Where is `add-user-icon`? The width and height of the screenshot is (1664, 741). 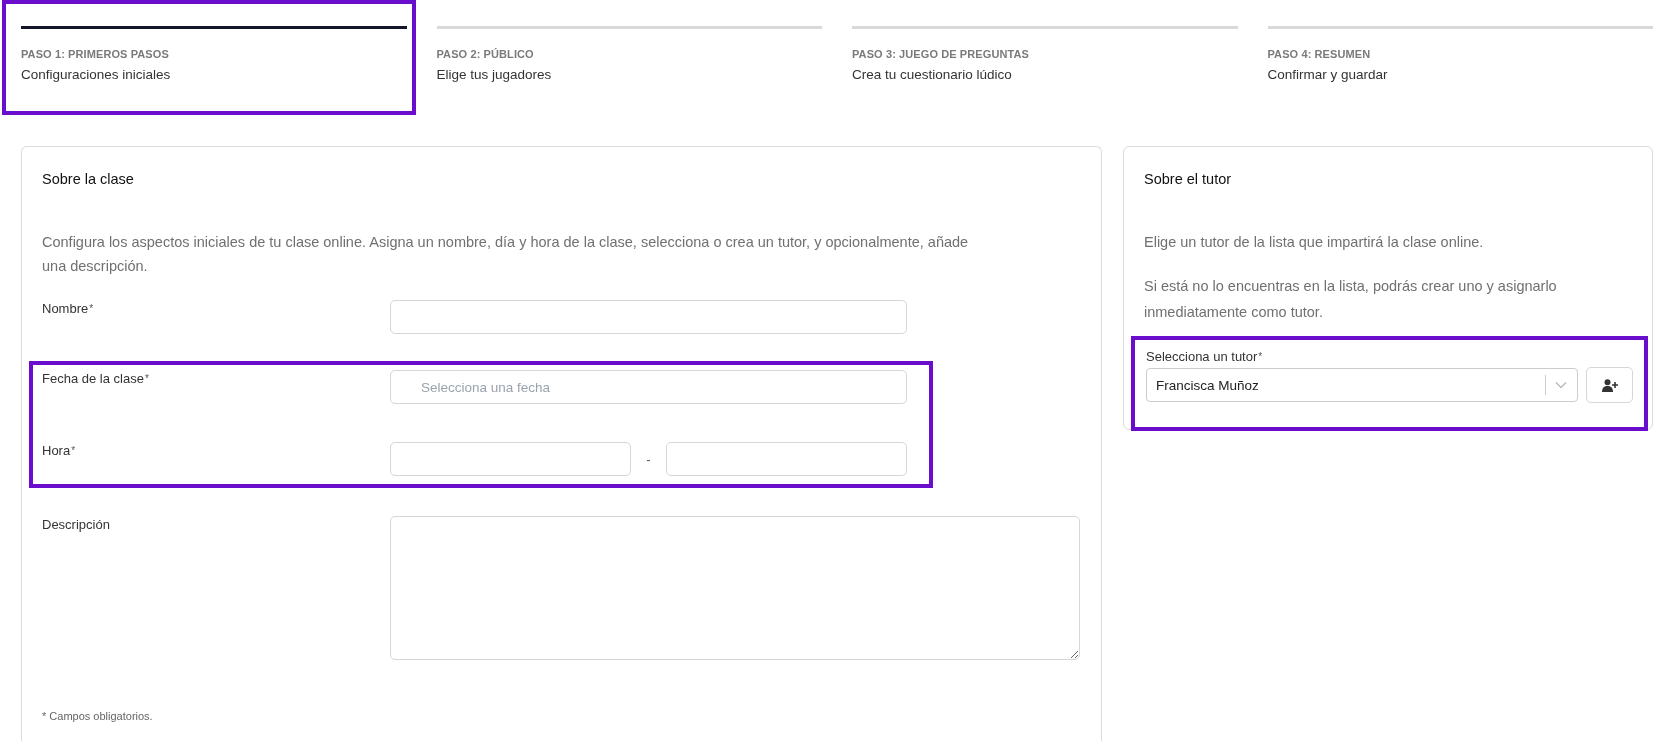 add-user-icon is located at coordinates (1609, 385).